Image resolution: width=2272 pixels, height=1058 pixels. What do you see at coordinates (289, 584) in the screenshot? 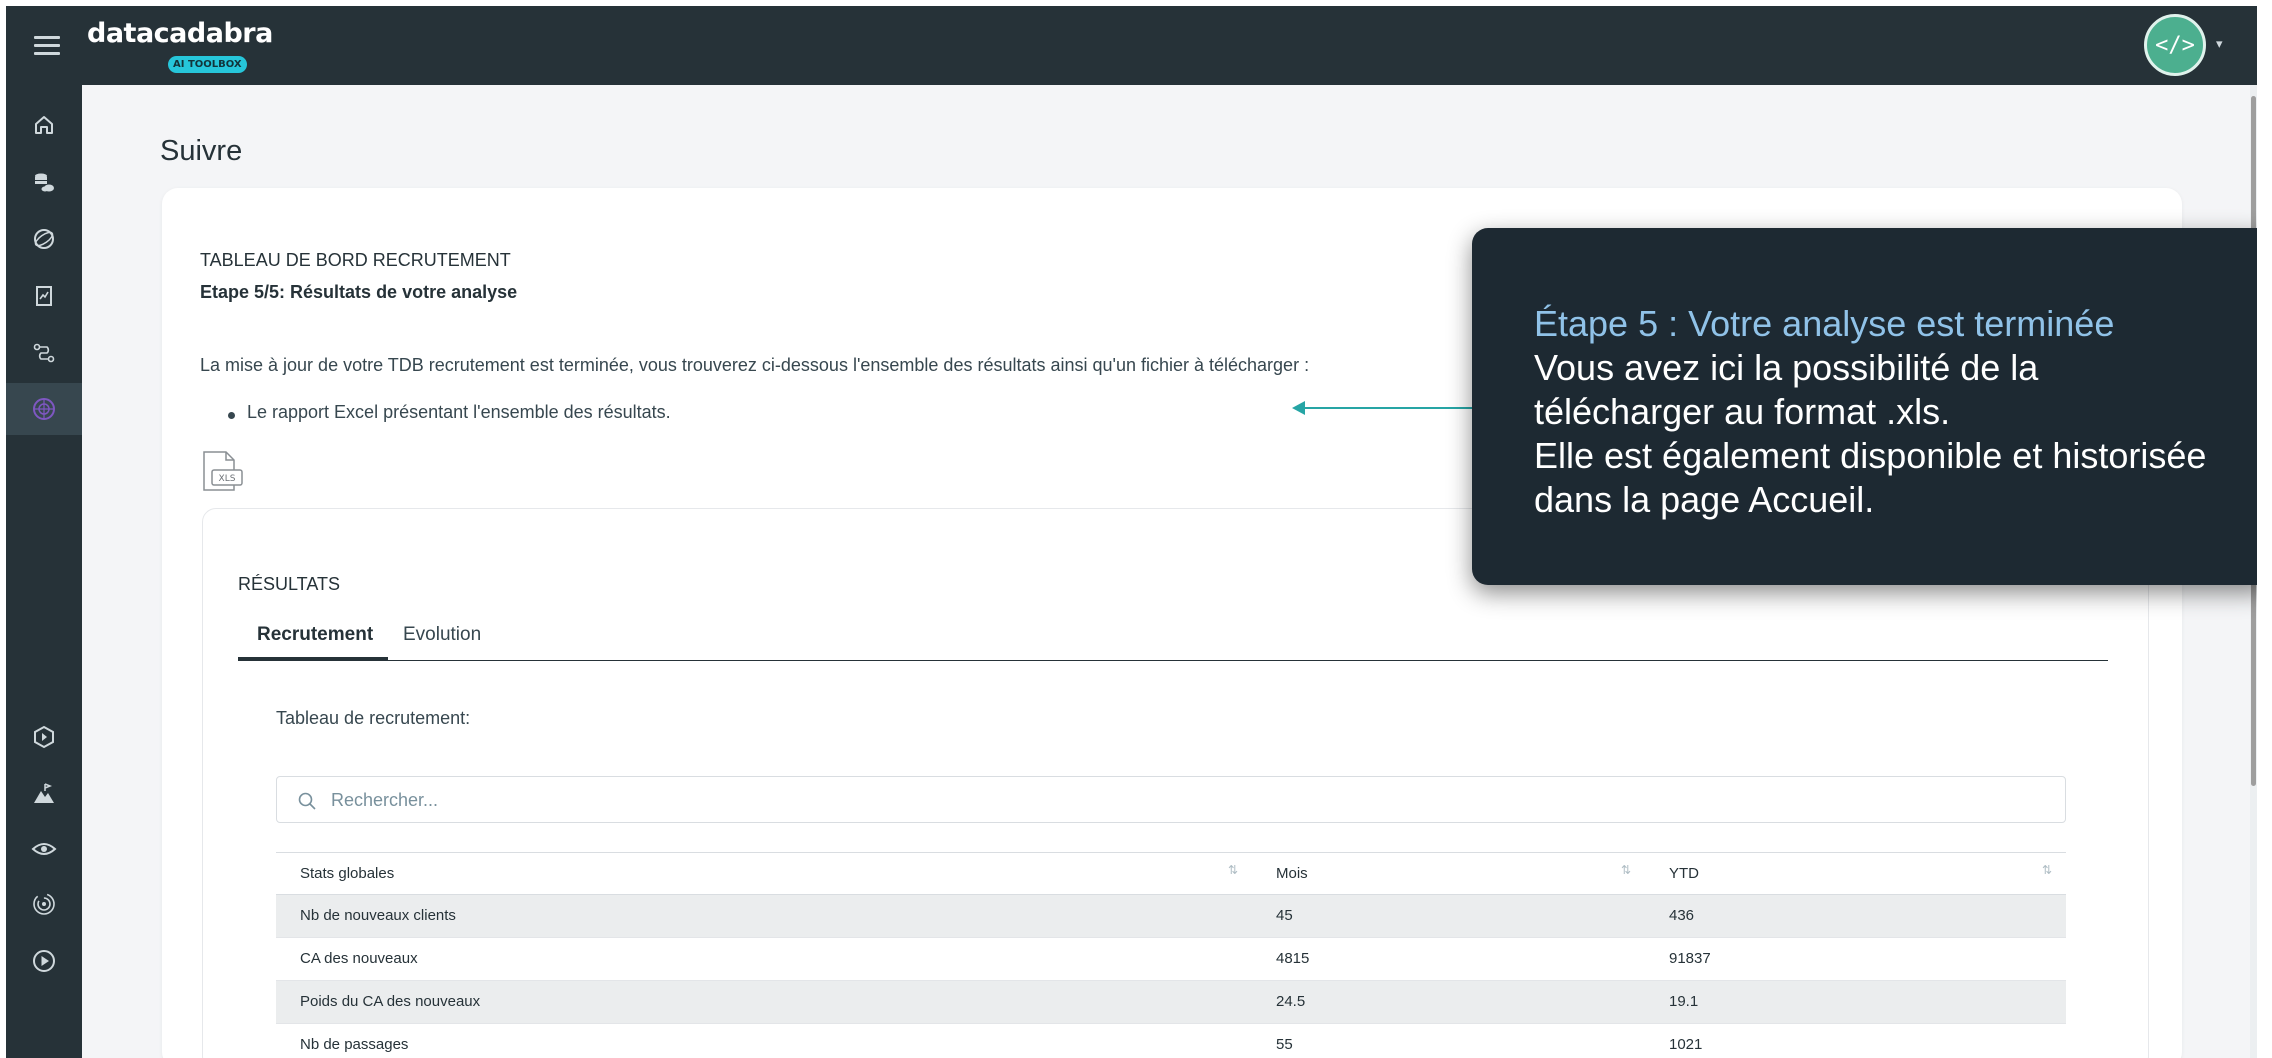
I see `results-title: RÉSULTATS` at bounding box center [289, 584].